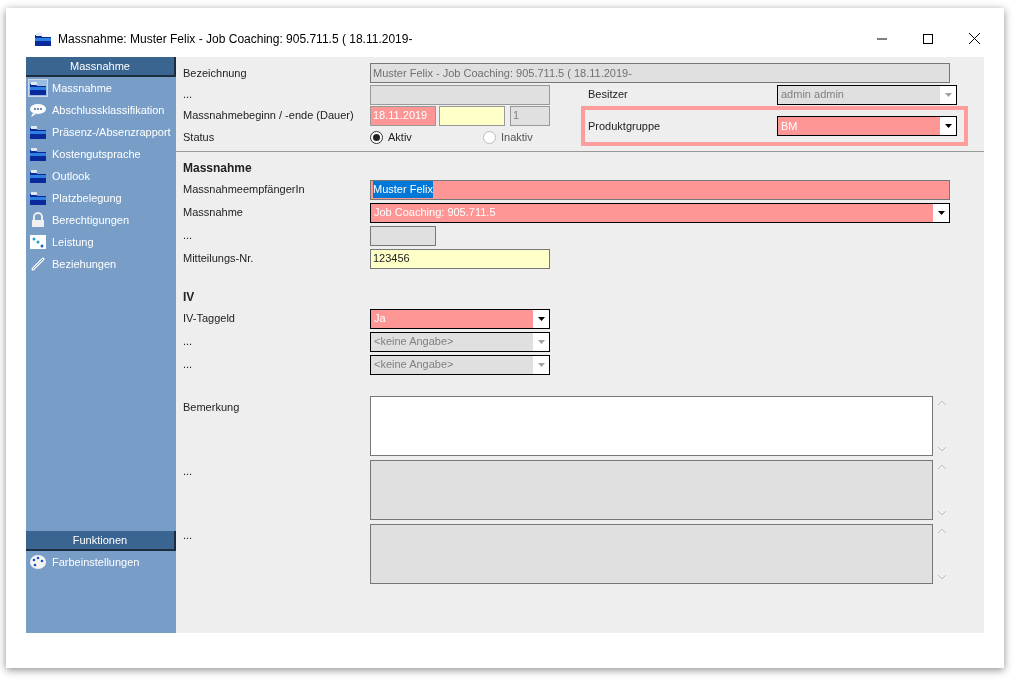  What do you see at coordinates (460, 258) in the screenshot?
I see `text-field: 123456` at bounding box center [460, 258].